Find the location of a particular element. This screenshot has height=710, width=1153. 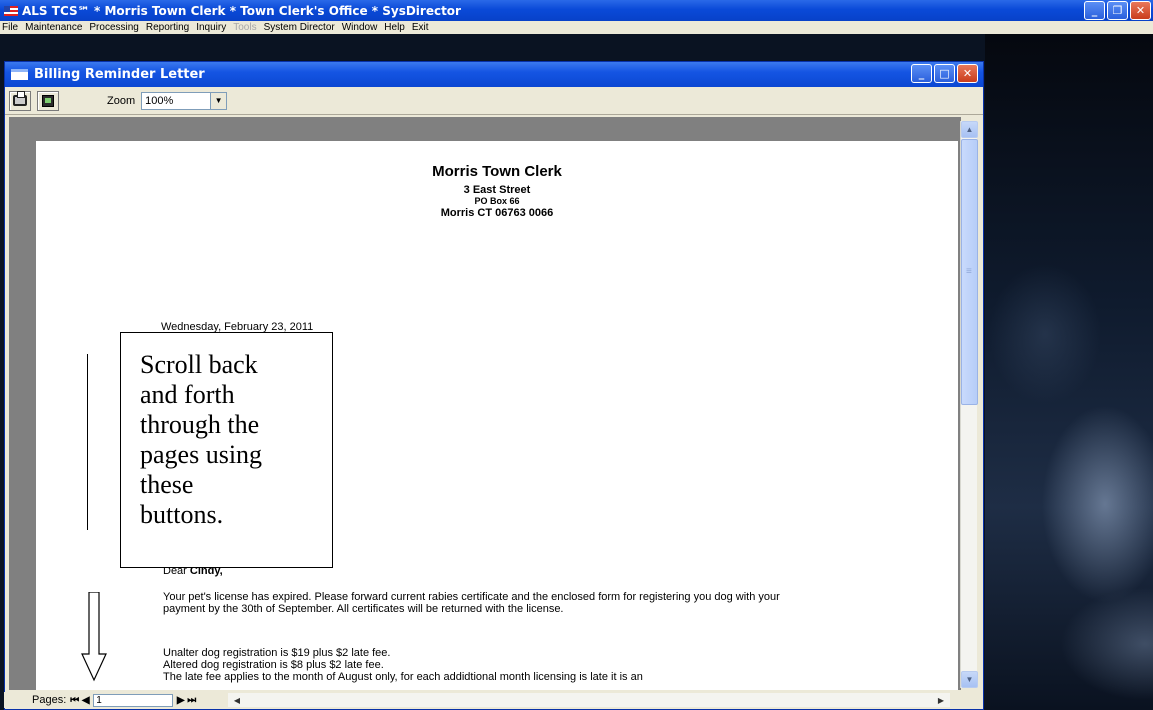

horizontal-scrollbar: ◀ ▶ is located at coordinates (589, 700).